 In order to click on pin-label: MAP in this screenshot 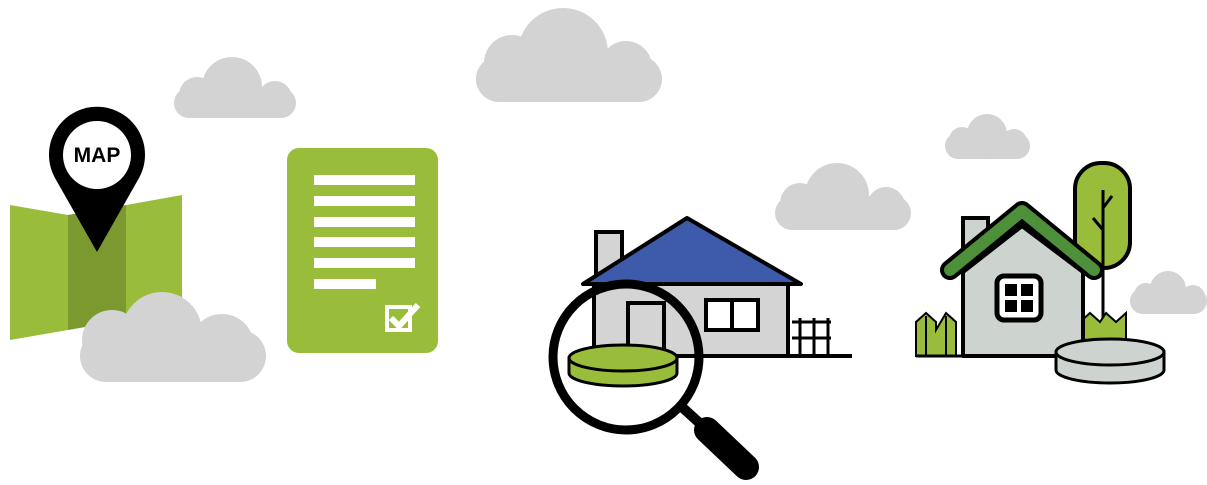, I will do `click(97, 155)`.